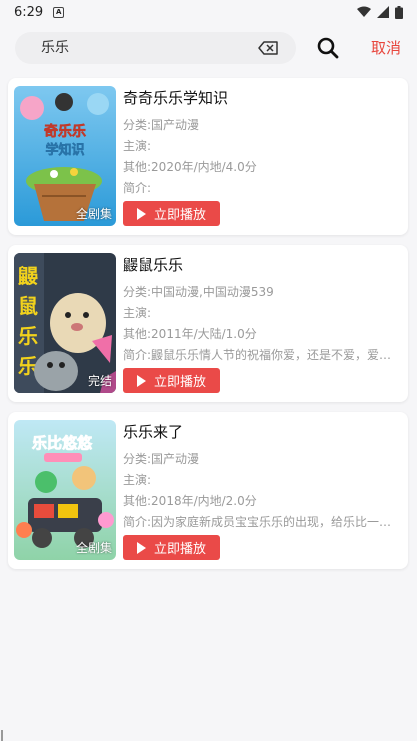 This screenshot has height=741, width=417. What do you see at coordinates (268, 48) in the screenshot?
I see `backspace-clear-icon` at bounding box center [268, 48].